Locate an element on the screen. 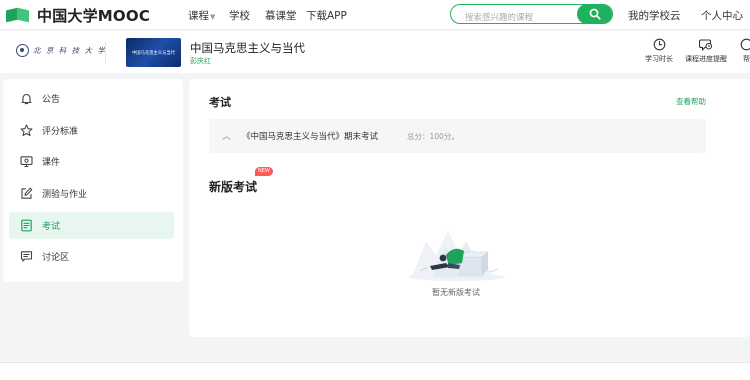 Image resolution: width=750 pixels, height=380 pixels. section-title: 考试 is located at coordinates (220, 102).